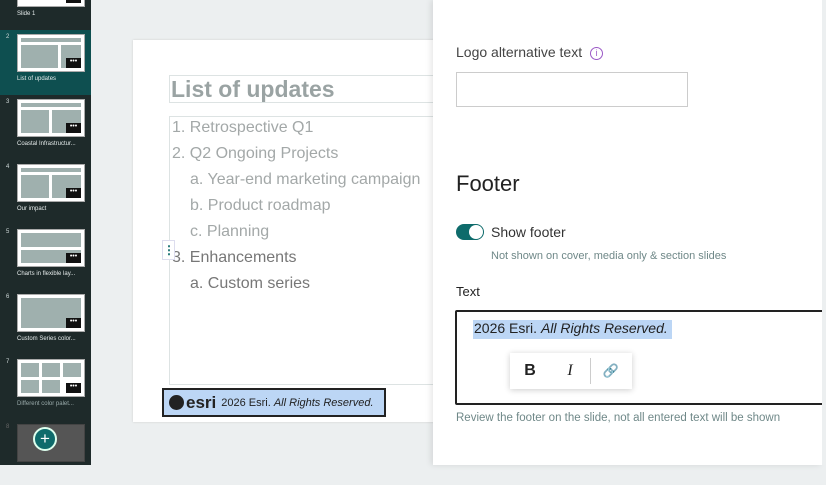 This screenshot has width=826, height=485. Describe the element at coordinates (8, 362) in the screenshot. I see `slide-number: 7` at that location.